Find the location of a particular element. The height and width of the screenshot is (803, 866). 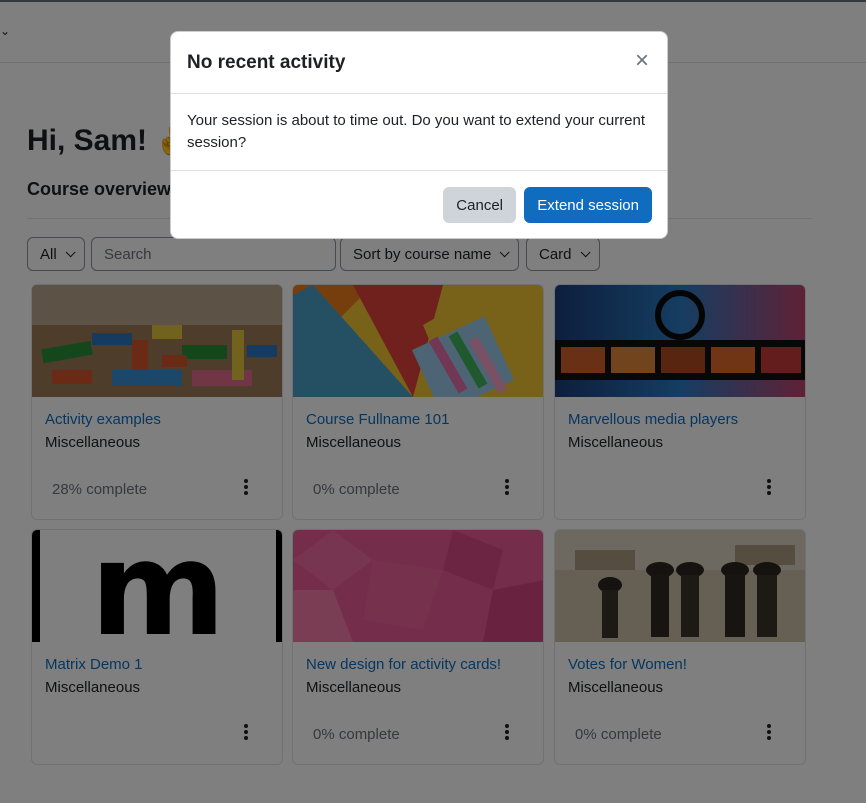

cancel-button: Cancel is located at coordinates (479, 205).